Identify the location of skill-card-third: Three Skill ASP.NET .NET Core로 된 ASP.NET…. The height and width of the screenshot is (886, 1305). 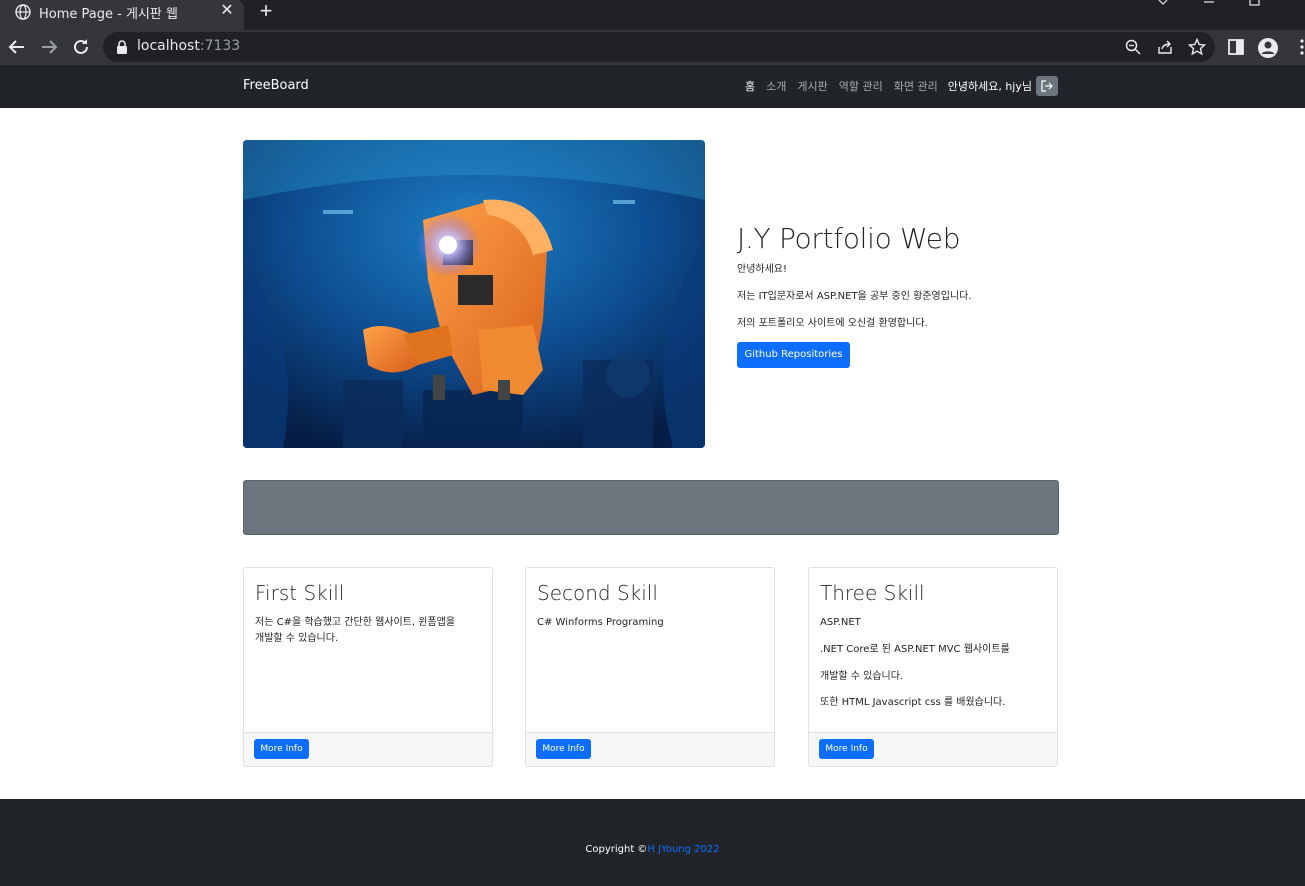
(933, 667).